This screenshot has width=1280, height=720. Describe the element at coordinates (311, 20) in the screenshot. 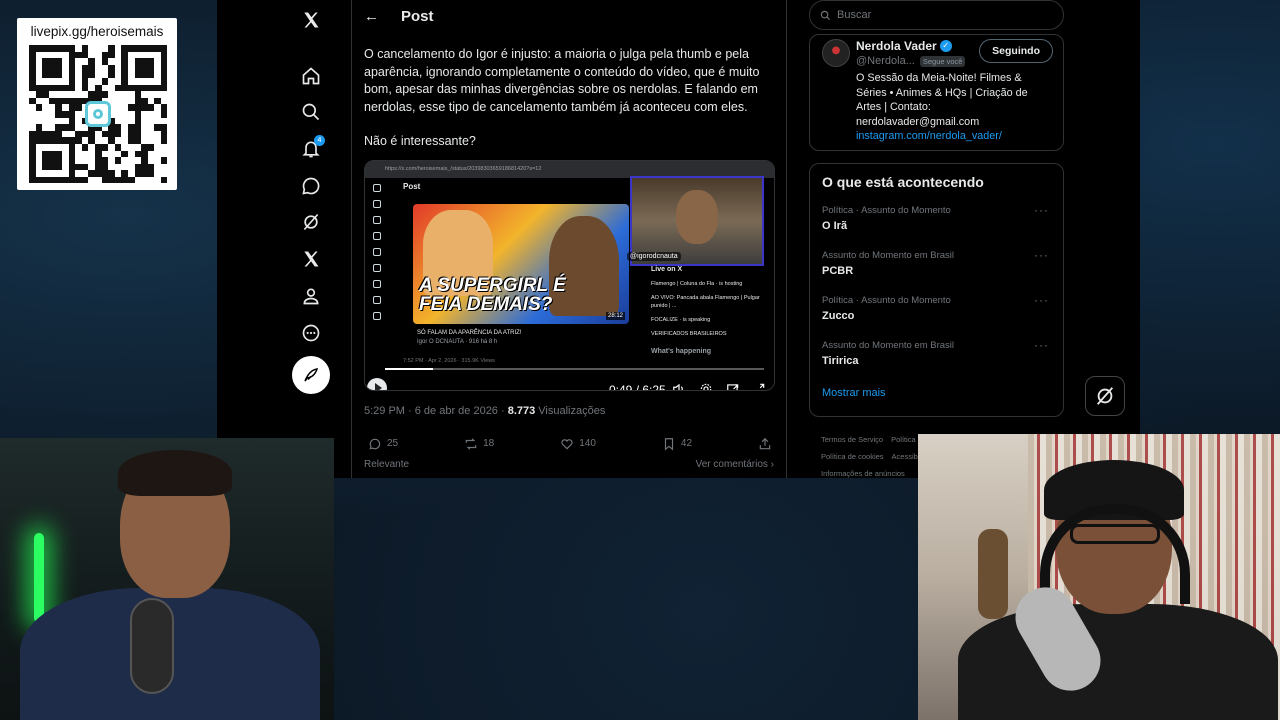

I see `x-logo-icon` at that location.